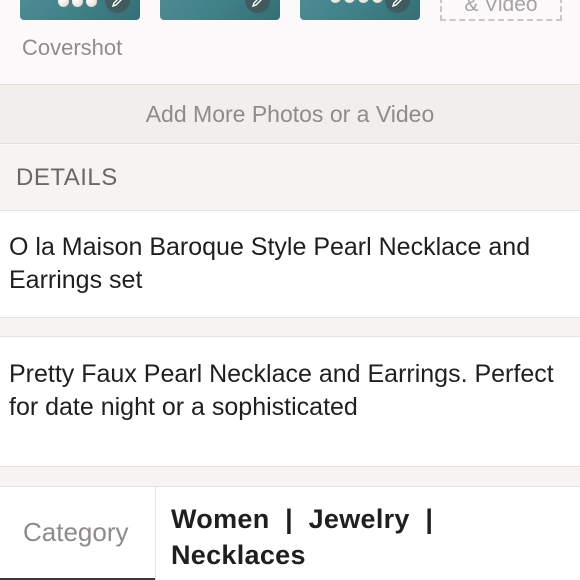 The width and height of the screenshot is (580, 580). I want to click on category-value: Women | Jewelry | Necklaces, so click(310, 537).